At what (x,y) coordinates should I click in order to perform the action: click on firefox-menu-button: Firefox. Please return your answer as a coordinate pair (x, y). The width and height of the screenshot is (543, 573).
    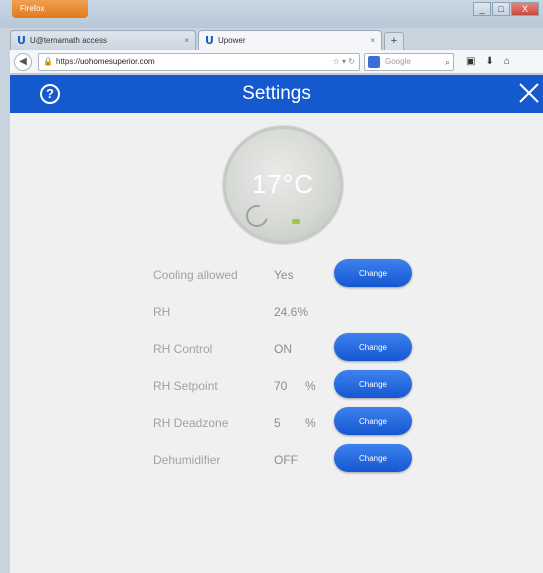
    Looking at the image, I should click on (50, 9).